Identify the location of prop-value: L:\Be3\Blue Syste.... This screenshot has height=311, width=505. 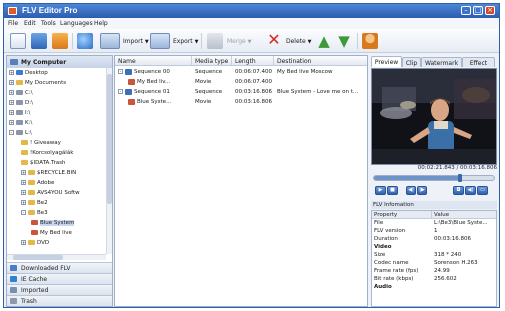
(461, 223).